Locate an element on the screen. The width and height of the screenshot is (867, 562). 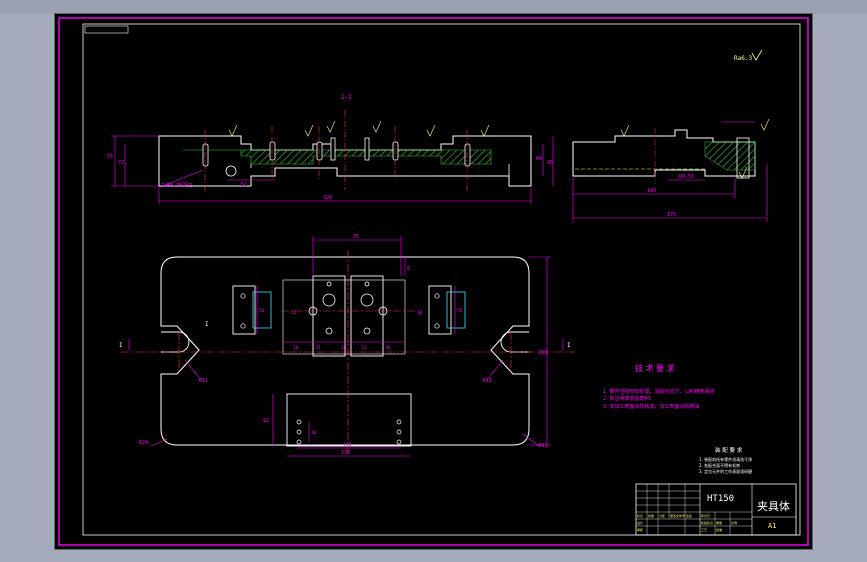
front-section-view: I-I 328 75 72 60 45 52 2×M8-7H深15 is located at coordinates (330, 149).